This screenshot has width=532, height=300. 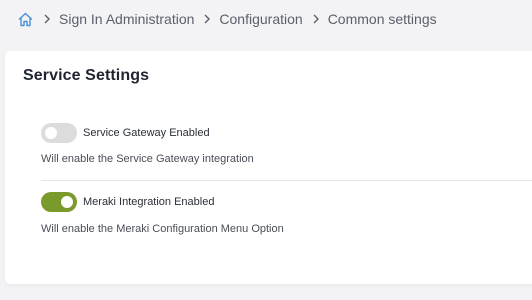 I want to click on breadcrumb-common-settings: Common settings, so click(x=382, y=19).